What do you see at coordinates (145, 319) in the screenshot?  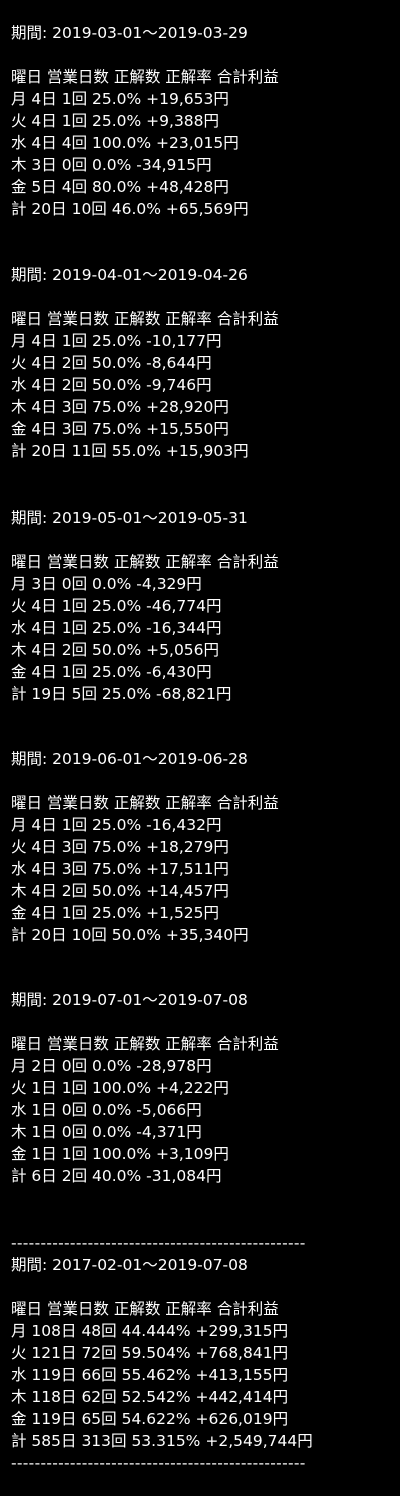 I see `section-2-header: 曜日 営業日数 正解数 正解率 合計利益` at bounding box center [145, 319].